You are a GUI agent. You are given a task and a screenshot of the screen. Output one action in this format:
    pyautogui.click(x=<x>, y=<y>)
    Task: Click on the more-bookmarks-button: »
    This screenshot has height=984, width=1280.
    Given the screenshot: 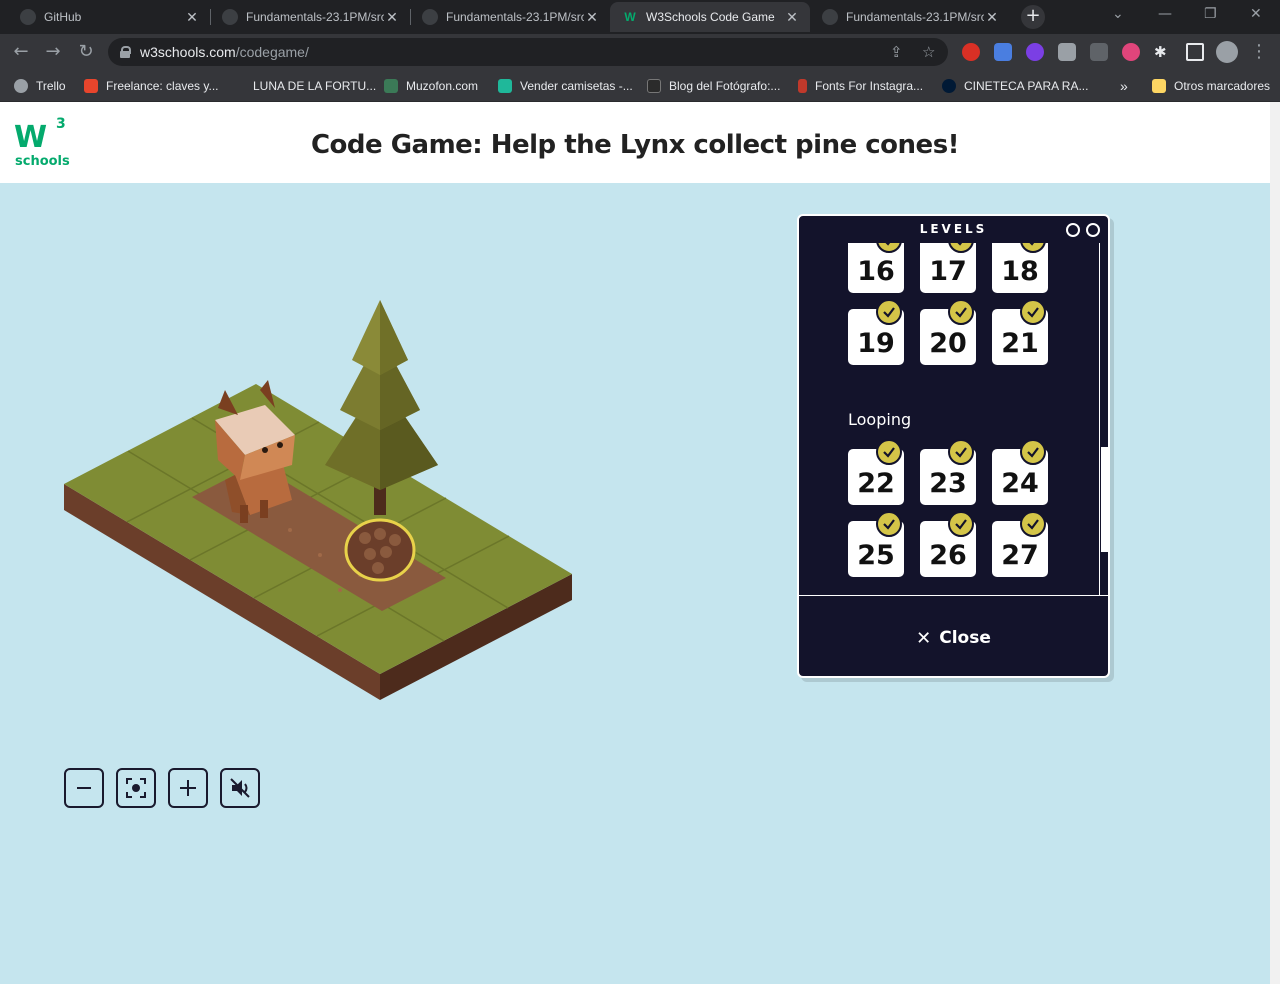 What is the action you would take?
    pyautogui.click(x=1124, y=86)
    